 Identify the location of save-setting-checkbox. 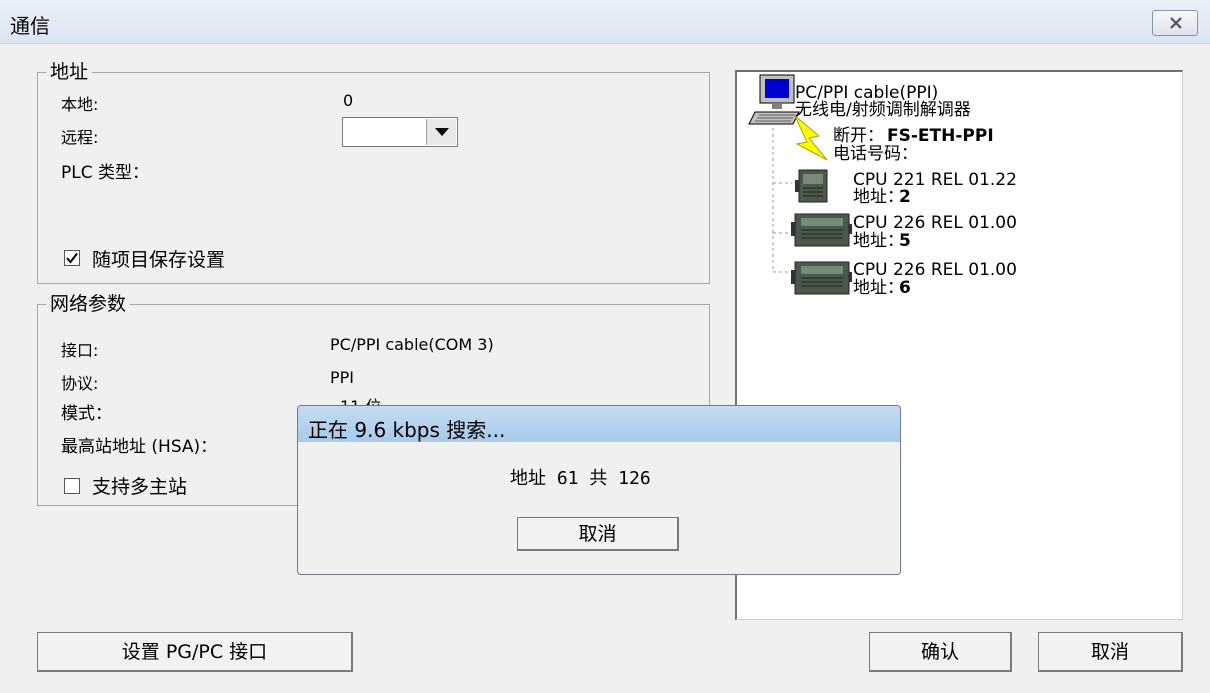
(72, 258).